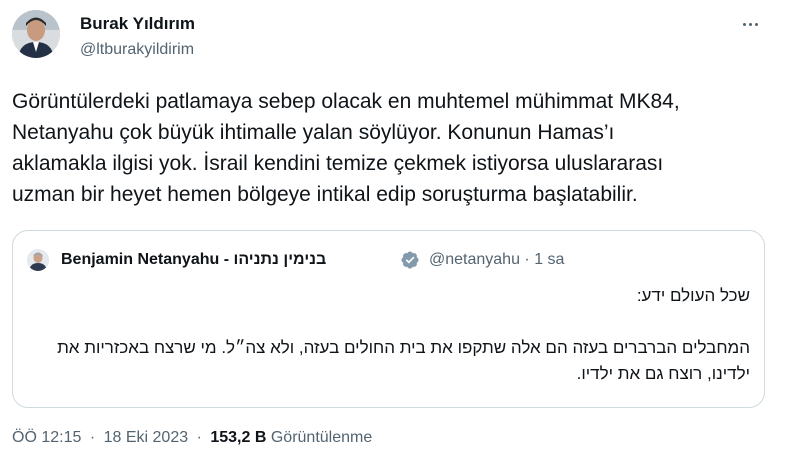  What do you see at coordinates (137, 24) in the screenshot?
I see `author-name: Burak Yıldırım` at bounding box center [137, 24].